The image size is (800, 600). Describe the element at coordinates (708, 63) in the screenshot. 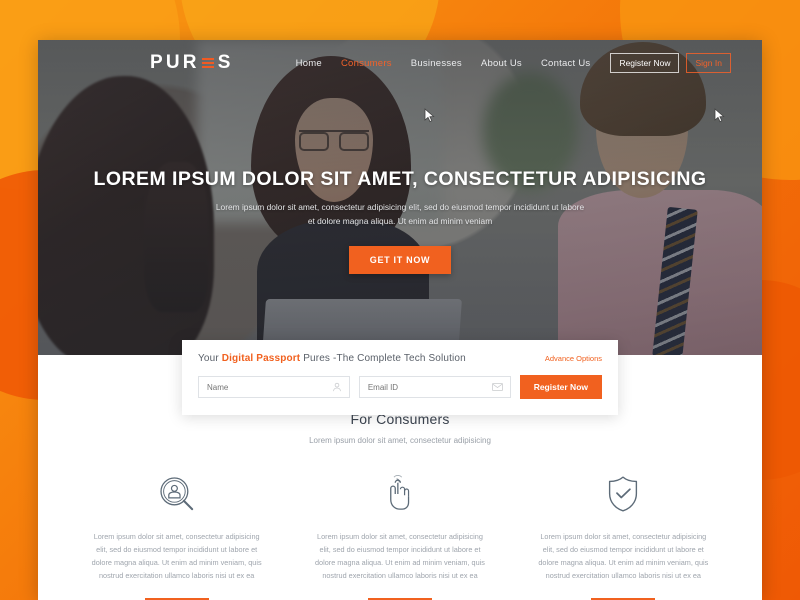

I see `sign-in-button: Sign In` at that location.